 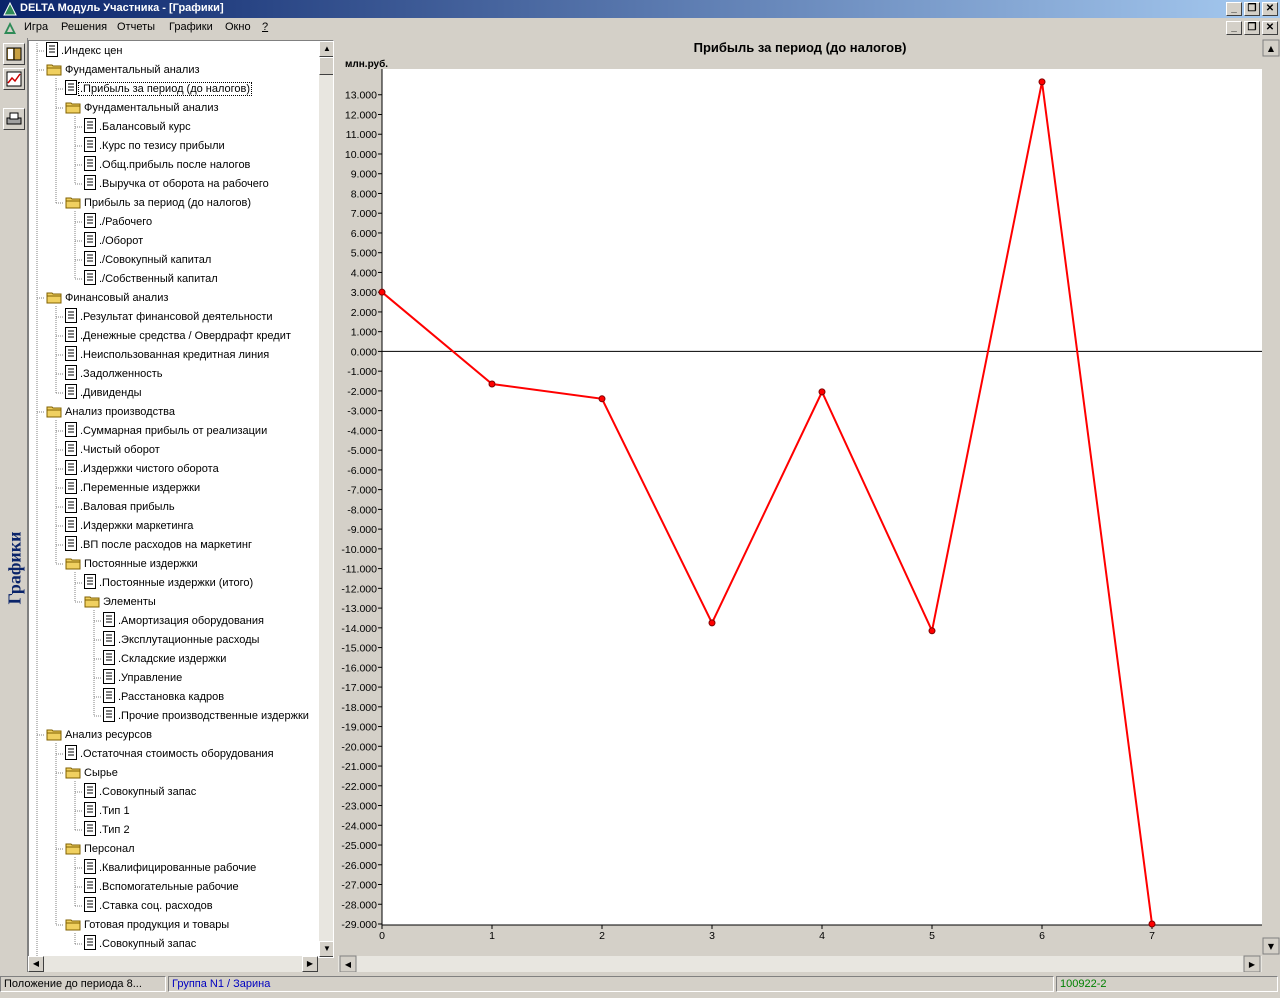 I want to click on tree-item: .Задолженность, so click(x=114, y=374).